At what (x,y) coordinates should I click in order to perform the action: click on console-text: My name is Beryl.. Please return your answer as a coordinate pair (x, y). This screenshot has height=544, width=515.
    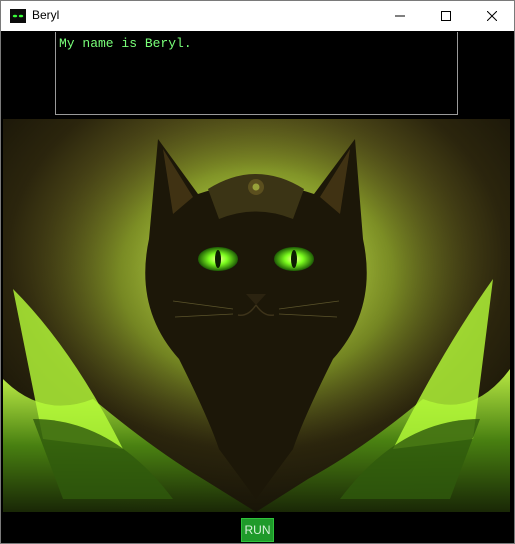
    Looking at the image, I should click on (125, 43).